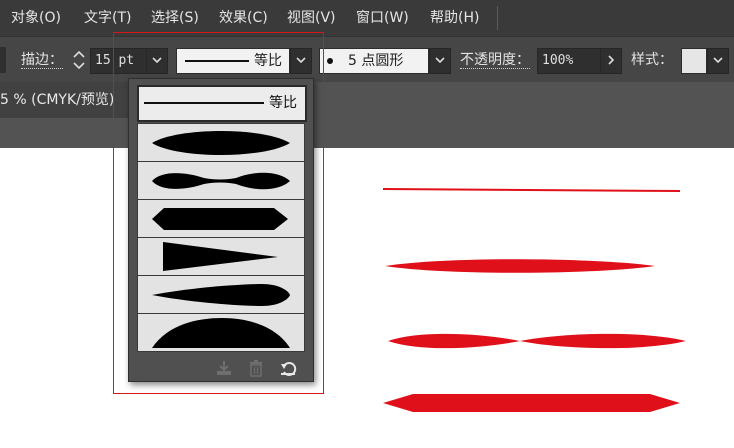  What do you see at coordinates (311, 18) in the screenshot?
I see `menu-view: 视图(V)` at bounding box center [311, 18].